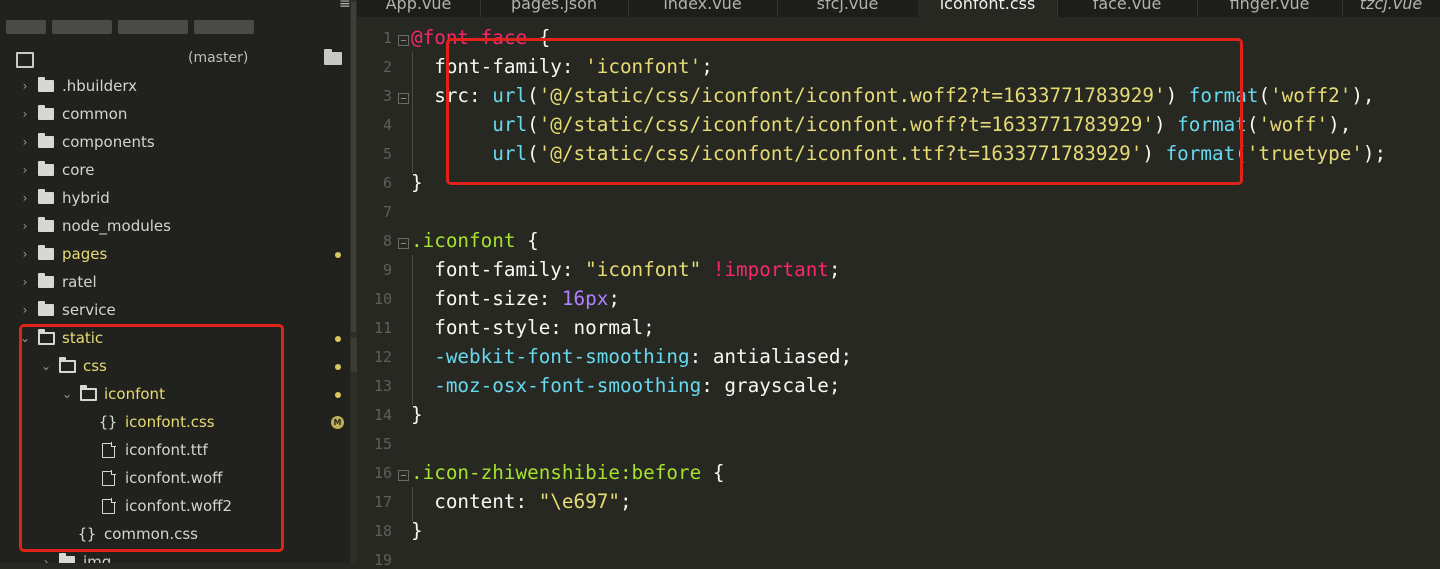 This screenshot has height=569, width=1440. Describe the element at coordinates (25, 60) in the screenshot. I see `repository-icon` at that location.